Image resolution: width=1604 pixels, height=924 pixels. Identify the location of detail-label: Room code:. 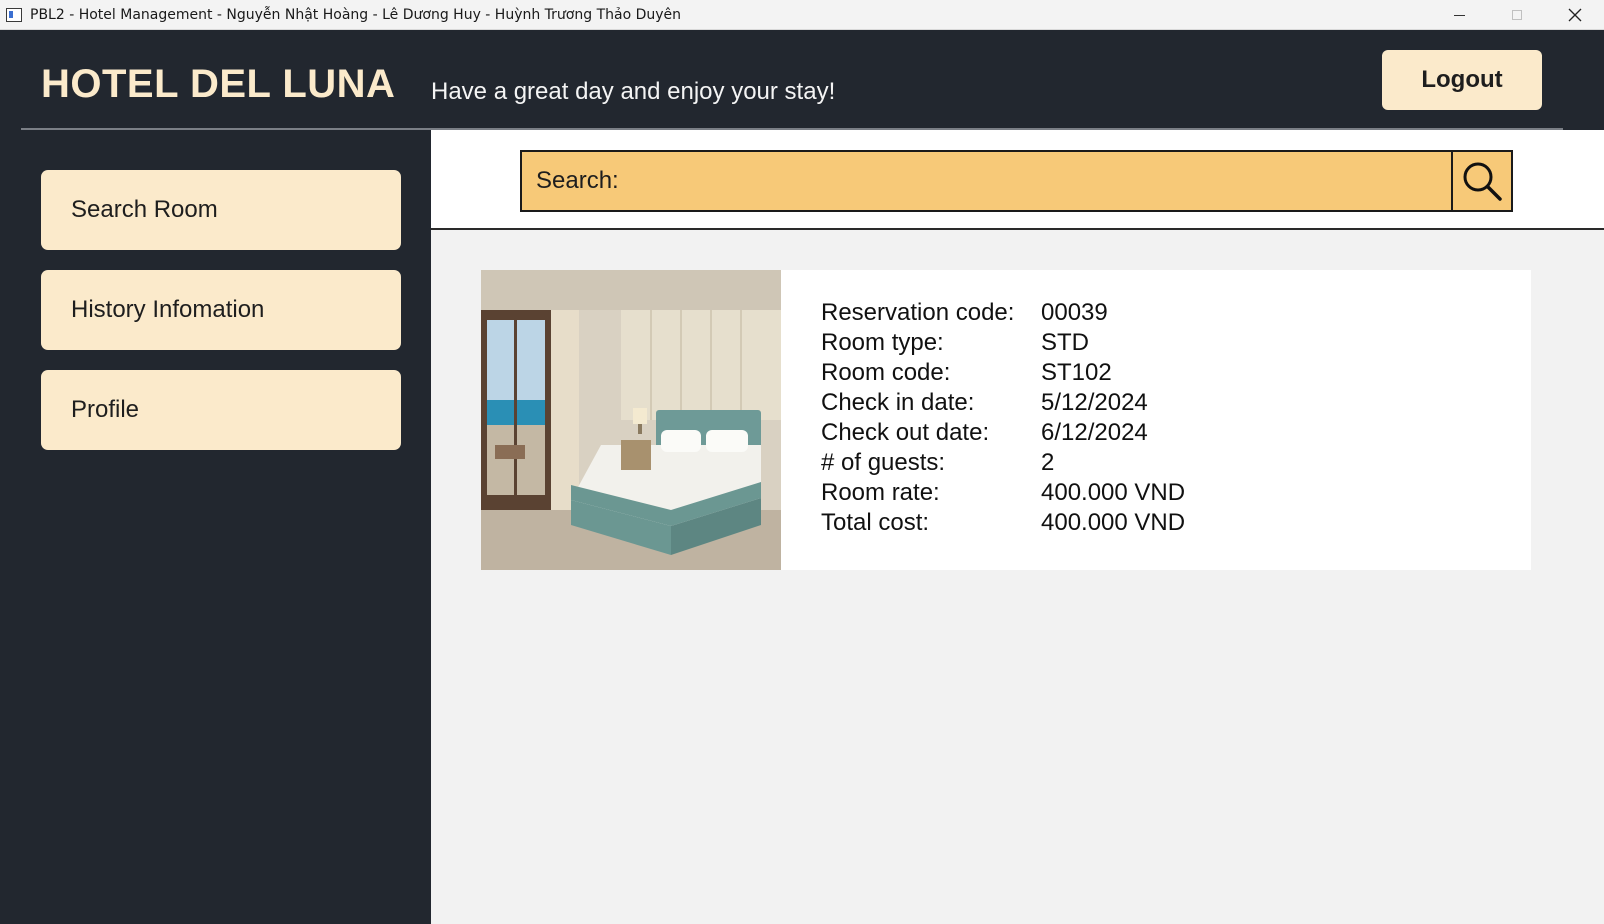
(886, 372).